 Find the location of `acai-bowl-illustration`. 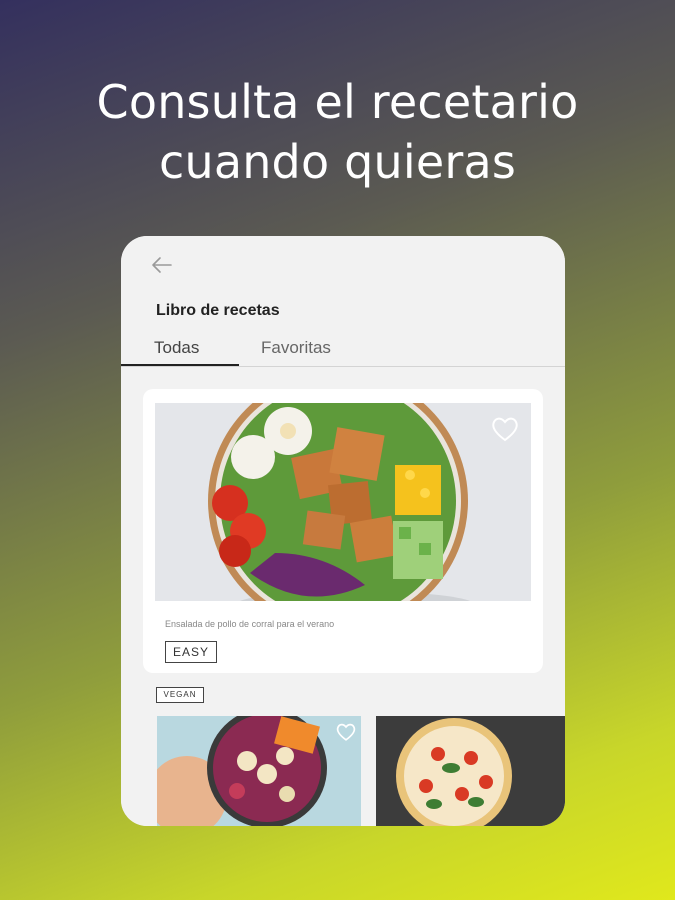

acai-bowl-illustration is located at coordinates (259, 771).